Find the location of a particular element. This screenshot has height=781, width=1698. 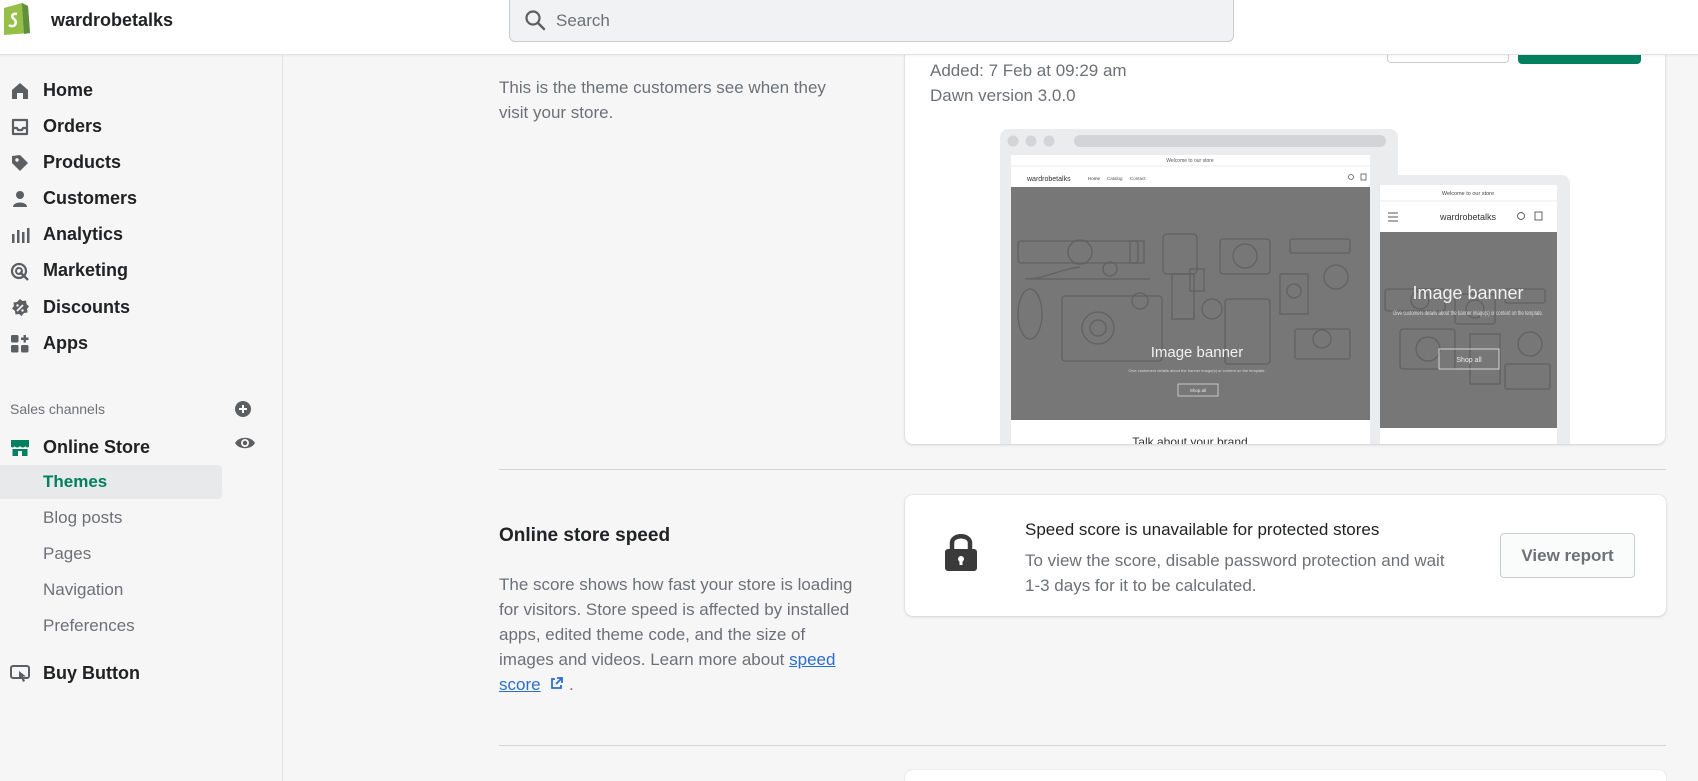

sidebar-item-home: Home is located at coordinates (111, 90).